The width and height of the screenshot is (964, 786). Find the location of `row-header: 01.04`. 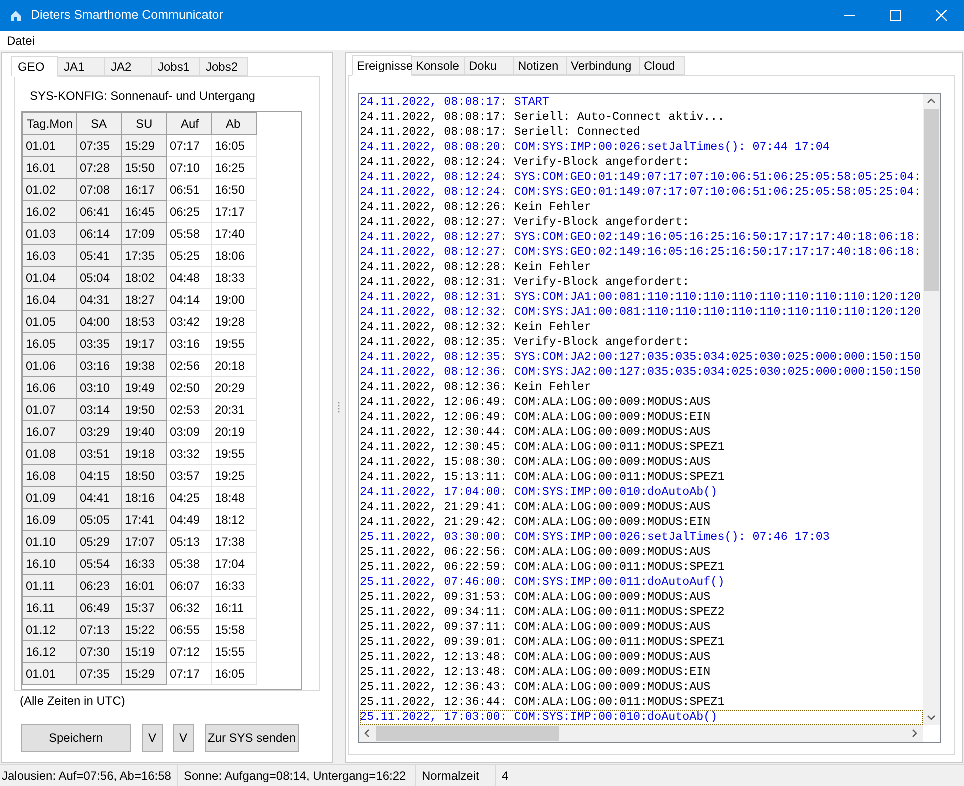

row-header: 01.04 is located at coordinates (49, 277).